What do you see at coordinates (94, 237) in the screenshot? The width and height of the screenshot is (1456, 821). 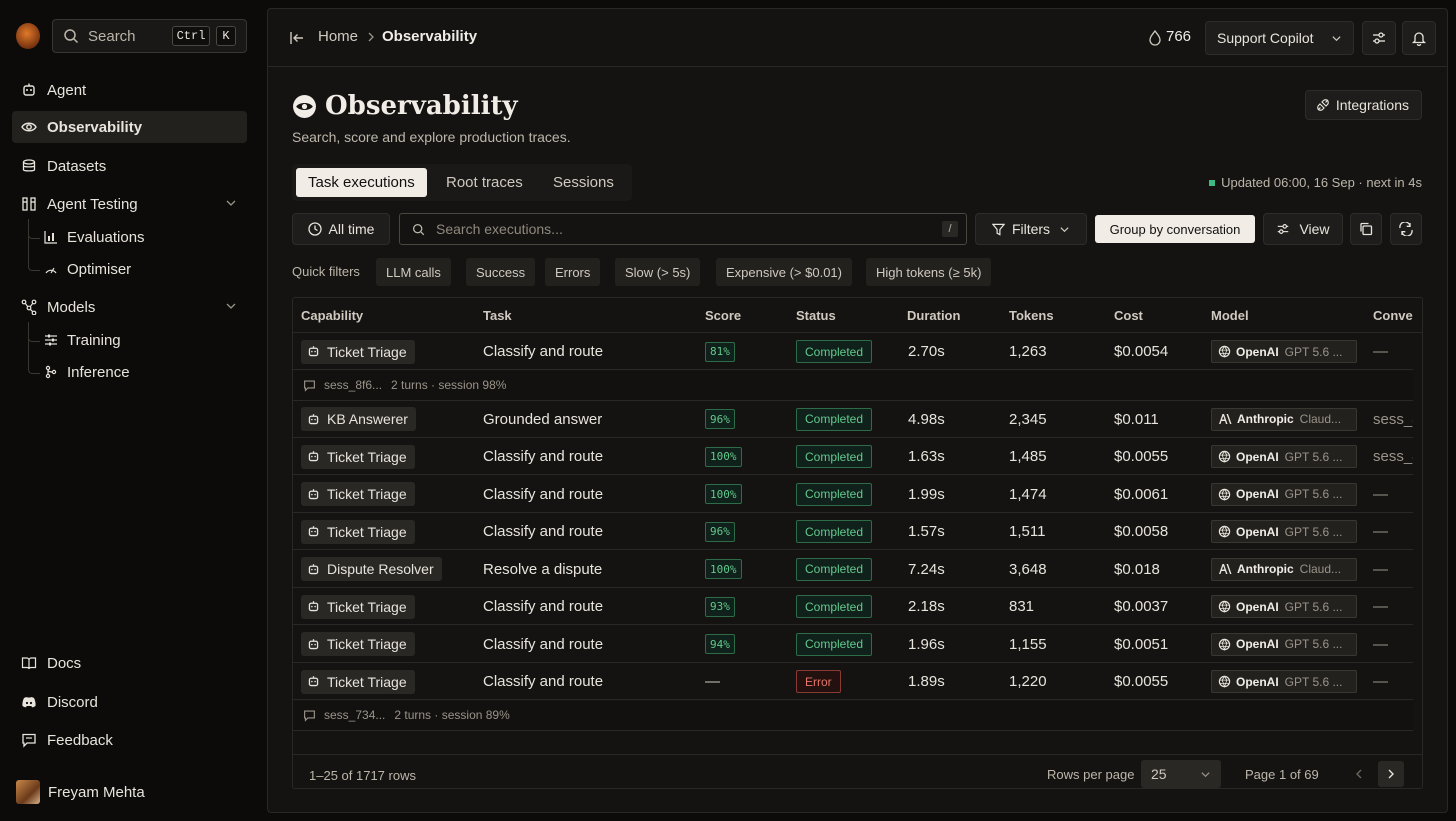 I see `nav-evaluations: Evaluations` at bounding box center [94, 237].